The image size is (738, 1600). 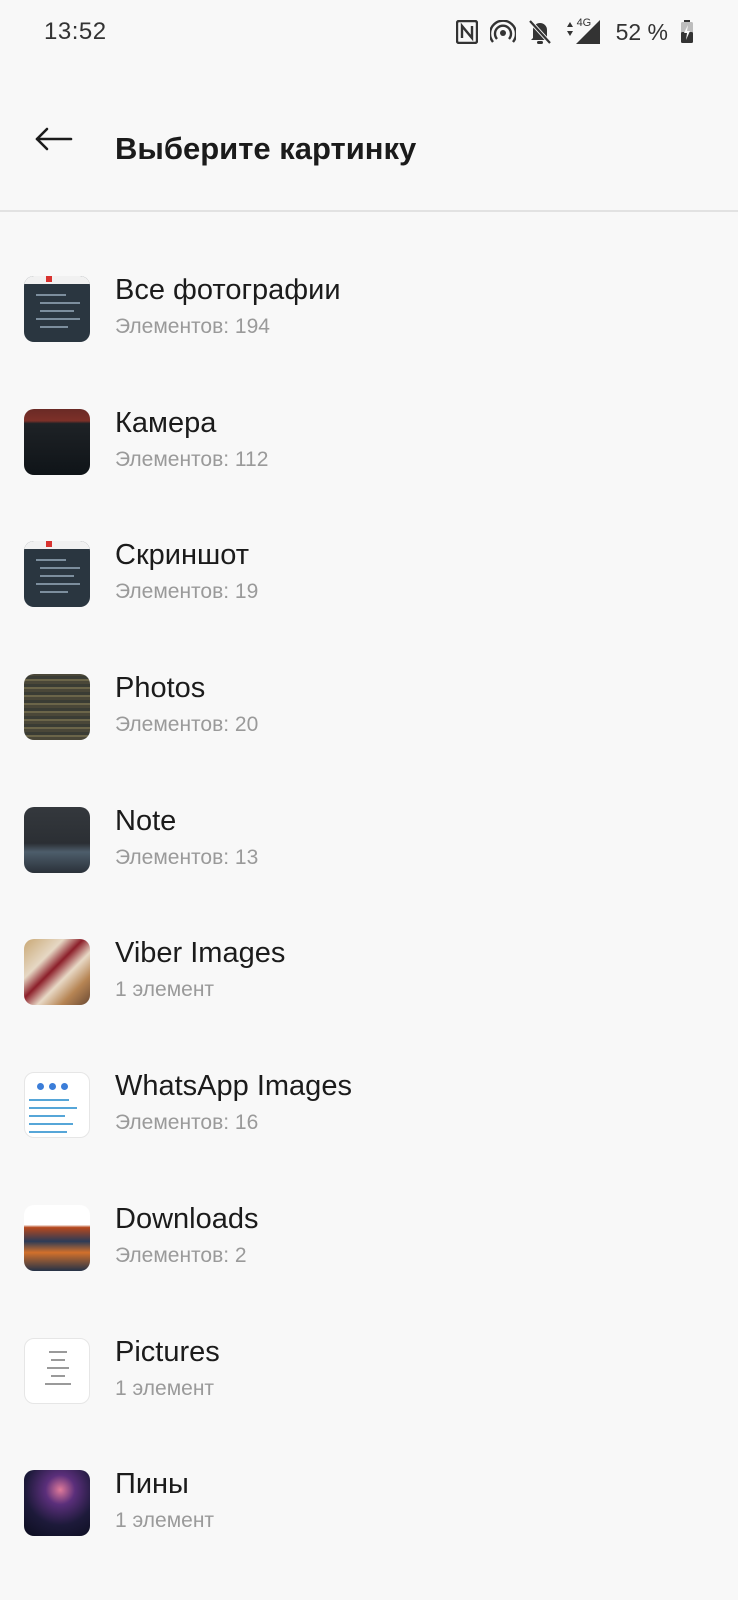 I want to click on album-item-viber-images: Viber Images 1 элемент, so click(x=369, y=941).